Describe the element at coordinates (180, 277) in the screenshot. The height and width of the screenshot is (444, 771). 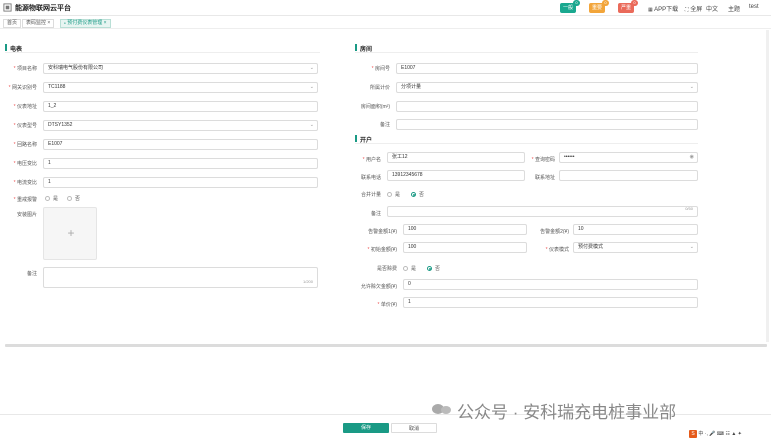
I see `meter-remark-textarea: 1/200` at that location.